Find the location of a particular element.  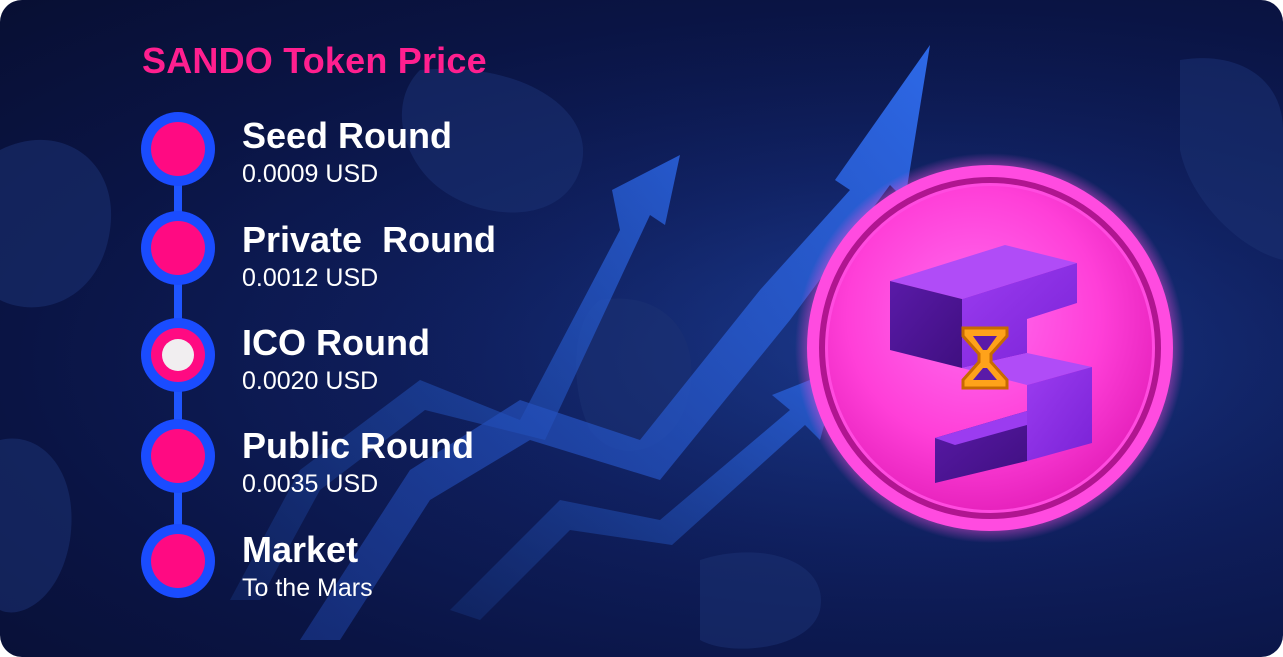

step-value-private: 0.0012 USD is located at coordinates (310, 278).